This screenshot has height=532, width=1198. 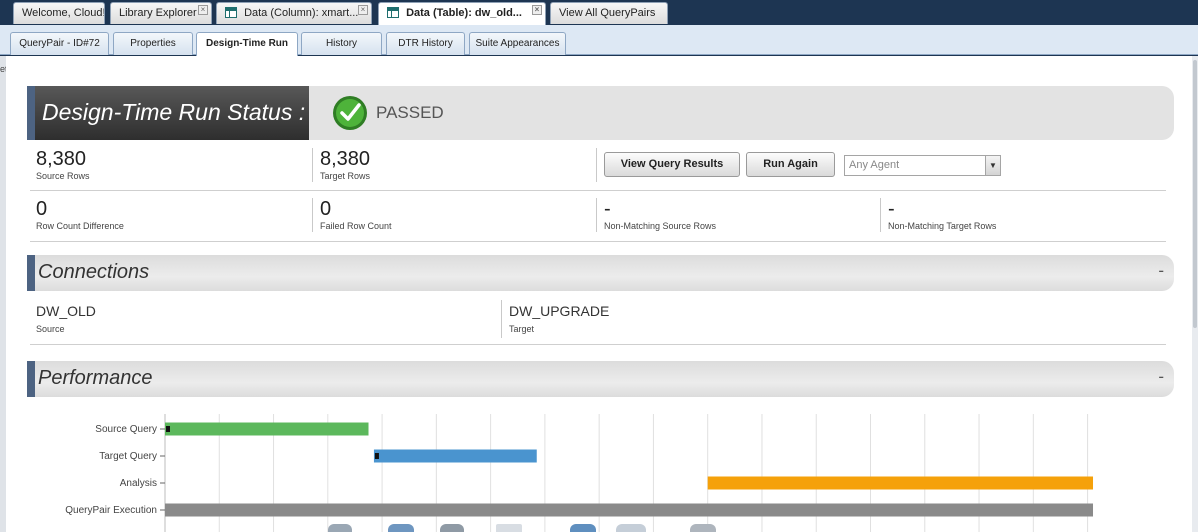 I want to click on tick-label: Source Query, so click(x=126, y=429).